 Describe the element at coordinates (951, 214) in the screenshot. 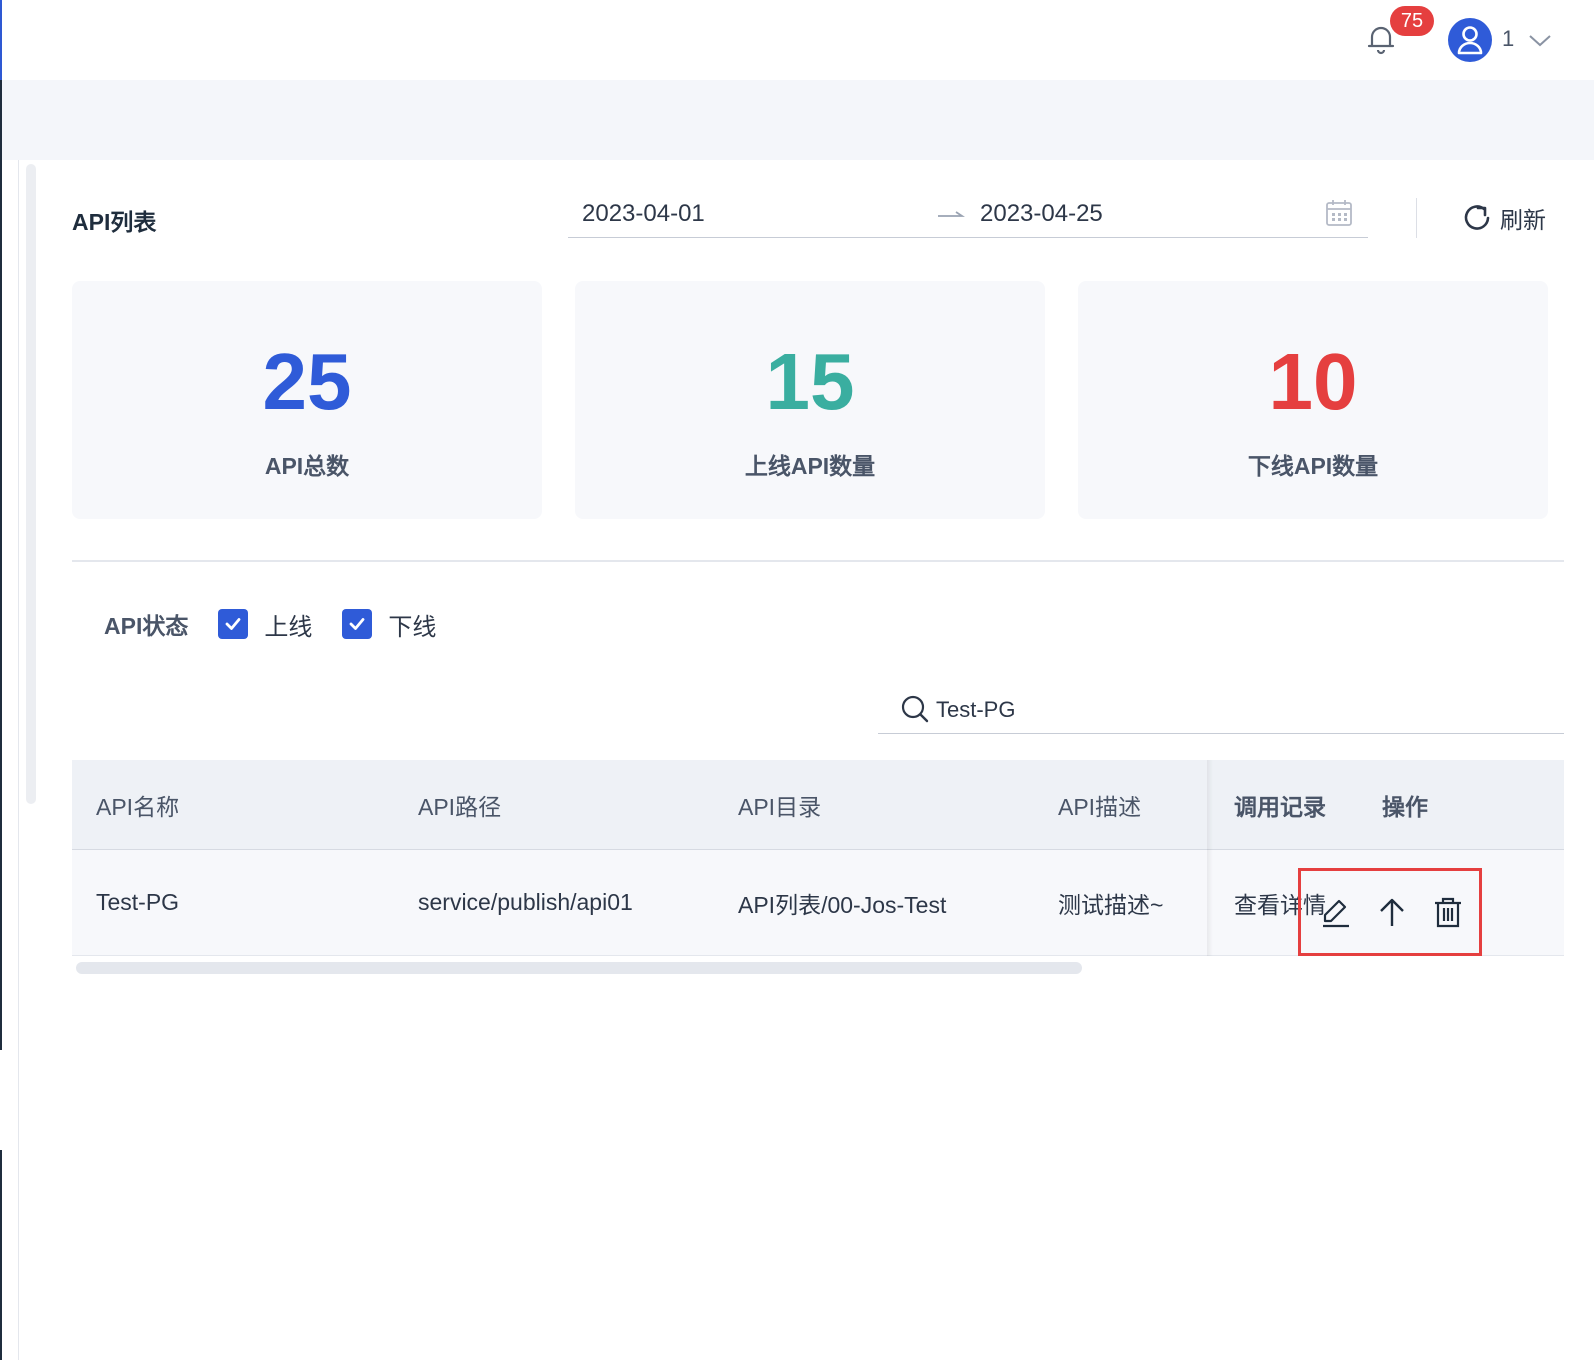

I see `arrow-right-icon` at that location.